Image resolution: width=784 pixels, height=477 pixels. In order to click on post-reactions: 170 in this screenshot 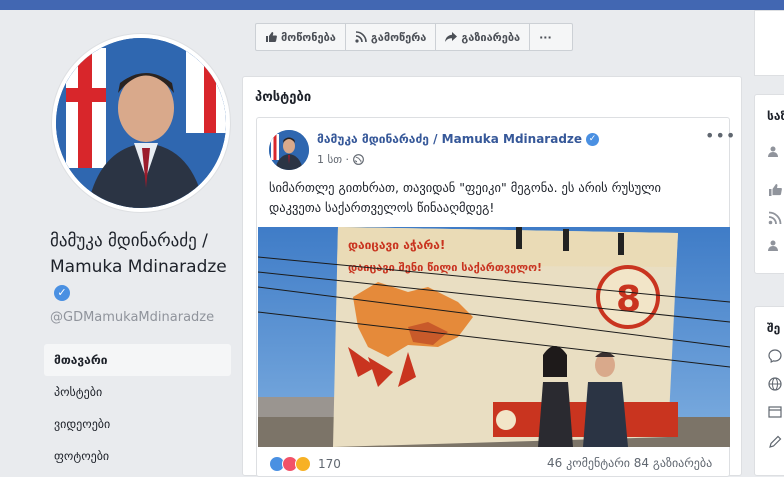, I will do `click(305, 464)`.